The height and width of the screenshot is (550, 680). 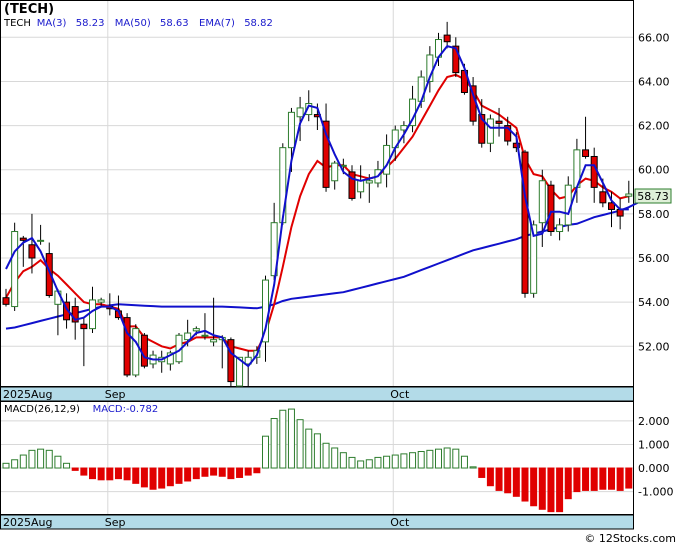 I want to click on legend-item: MA(3), so click(x=52, y=23).